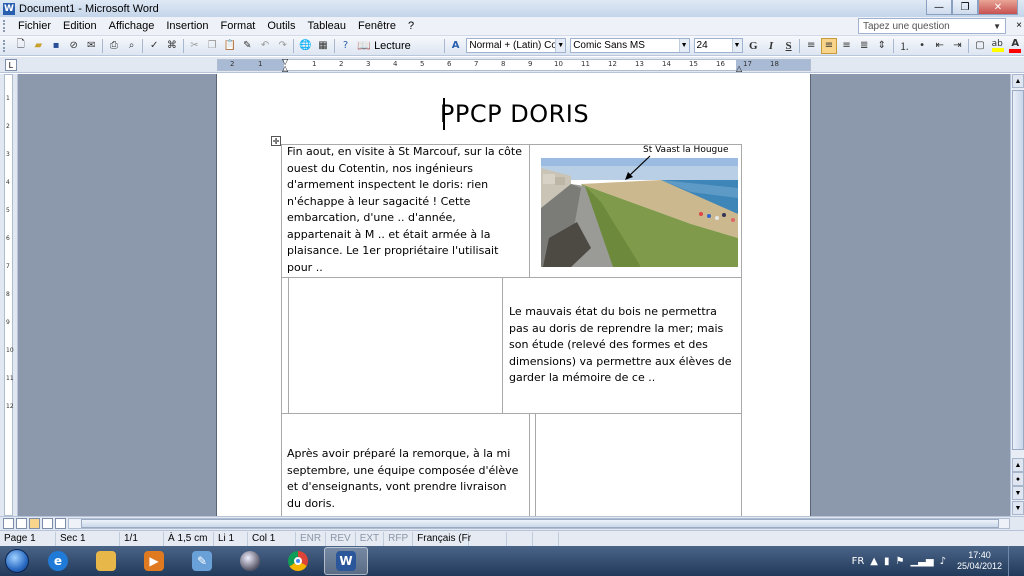  Describe the element at coordinates (370, 538) in the screenshot. I see `status-ext: EXT` at that location.